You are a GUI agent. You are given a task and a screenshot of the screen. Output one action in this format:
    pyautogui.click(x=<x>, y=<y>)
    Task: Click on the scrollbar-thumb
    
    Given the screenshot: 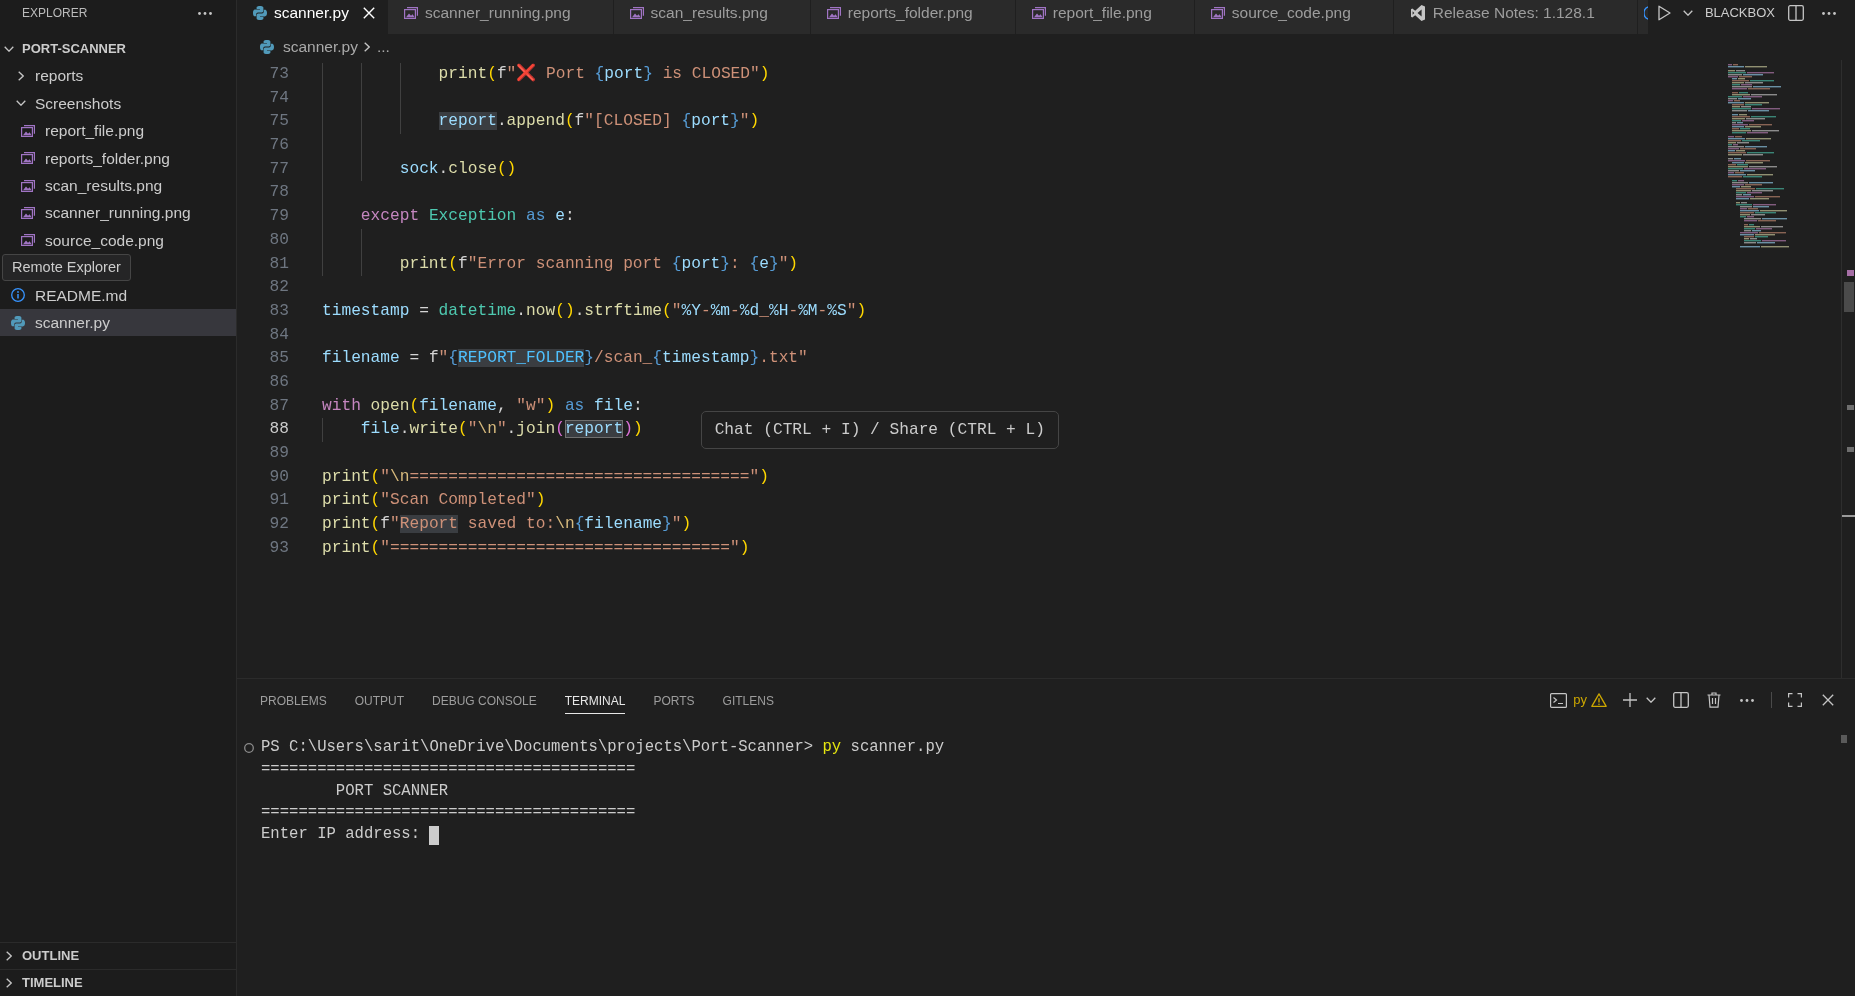 What is the action you would take?
    pyautogui.click(x=1844, y=739)
    